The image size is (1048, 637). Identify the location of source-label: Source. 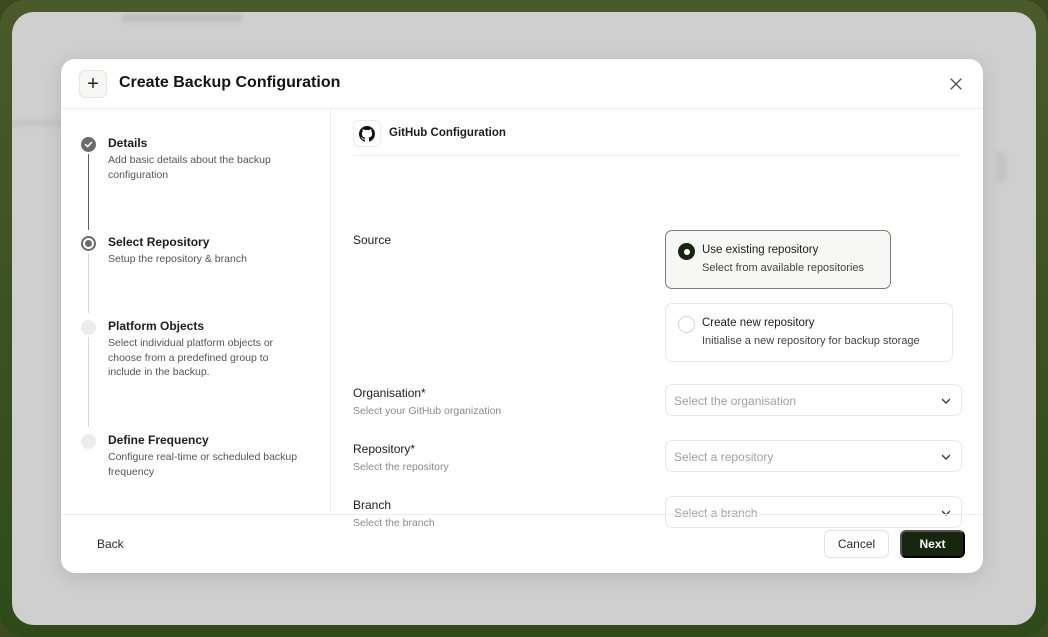
(372, 240).